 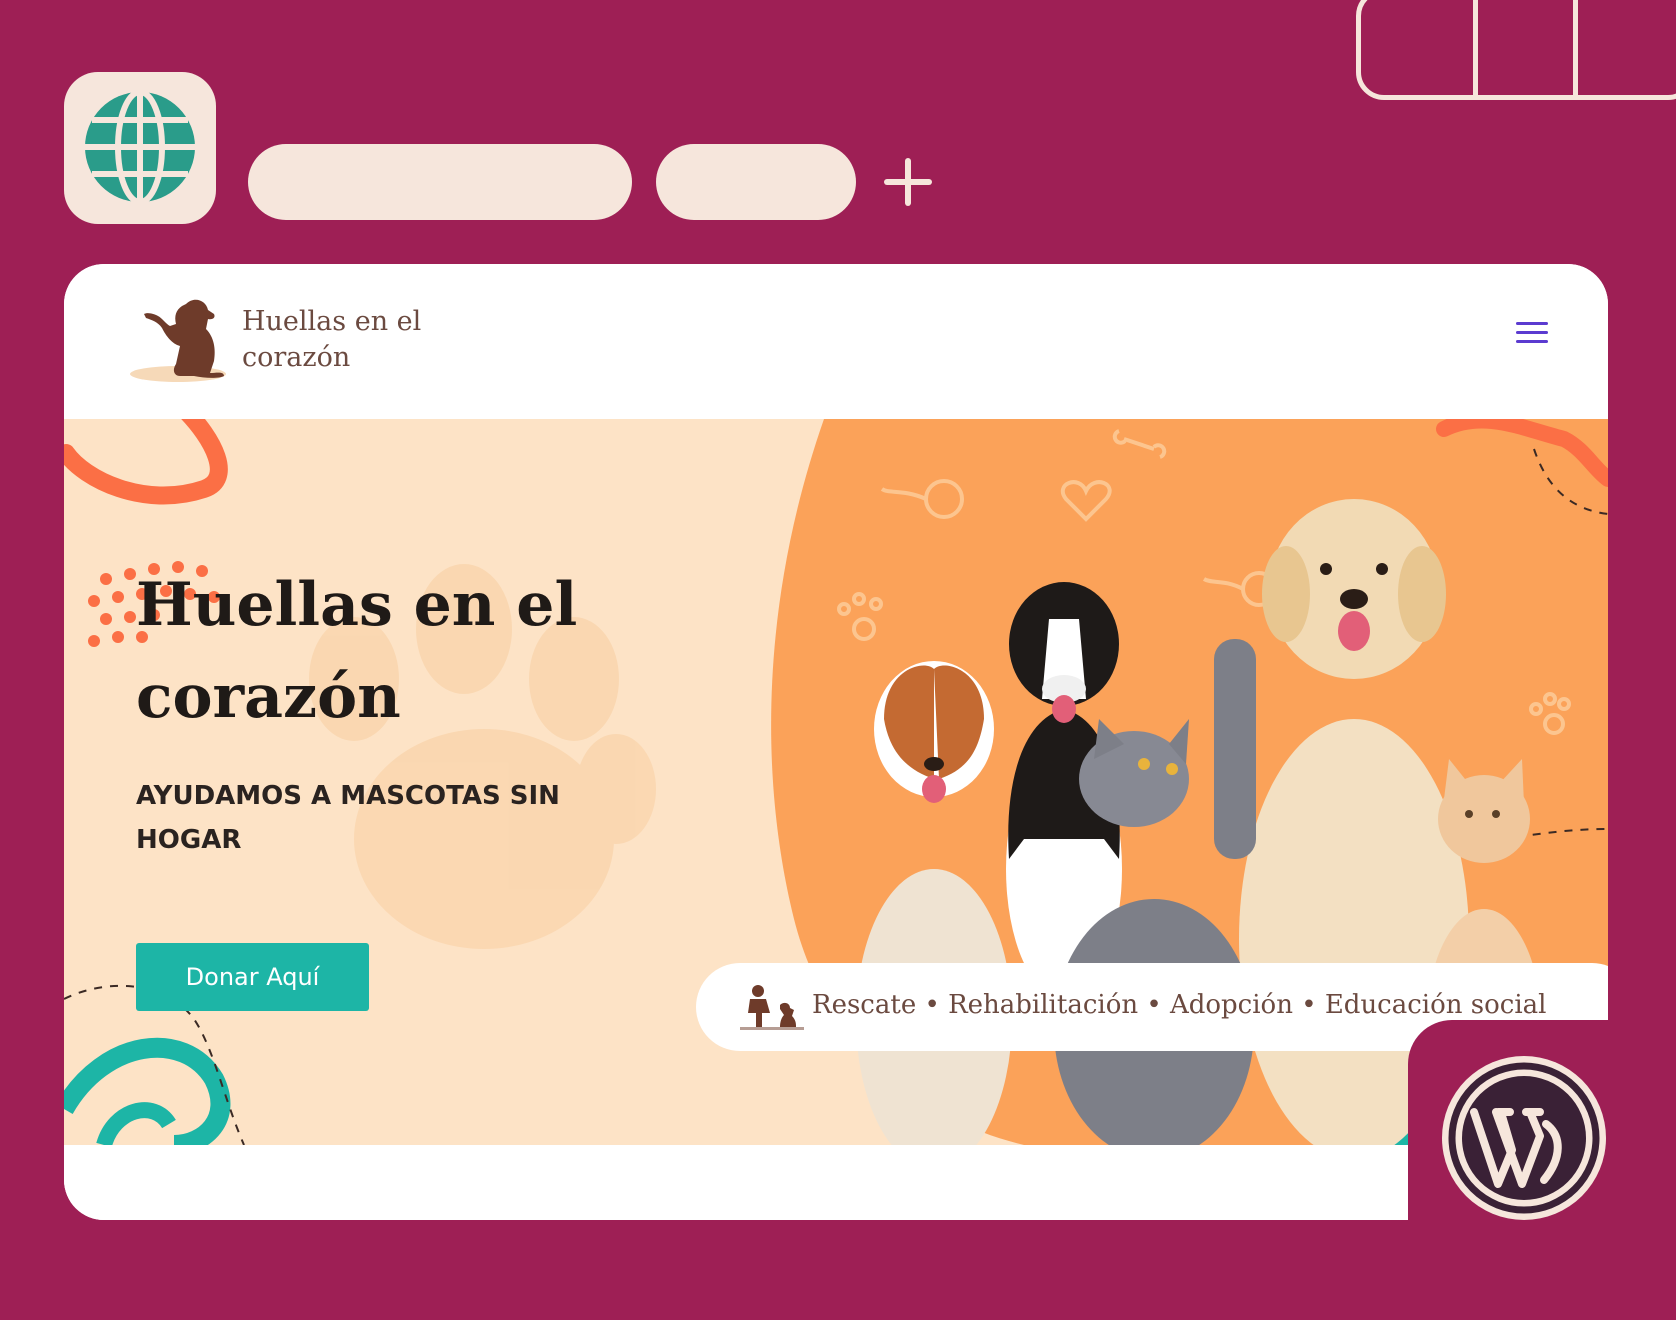 What do you see at coordinates (908, 182) in the screenshot?
I see `plus-icon` at bounding box center [908, 182].